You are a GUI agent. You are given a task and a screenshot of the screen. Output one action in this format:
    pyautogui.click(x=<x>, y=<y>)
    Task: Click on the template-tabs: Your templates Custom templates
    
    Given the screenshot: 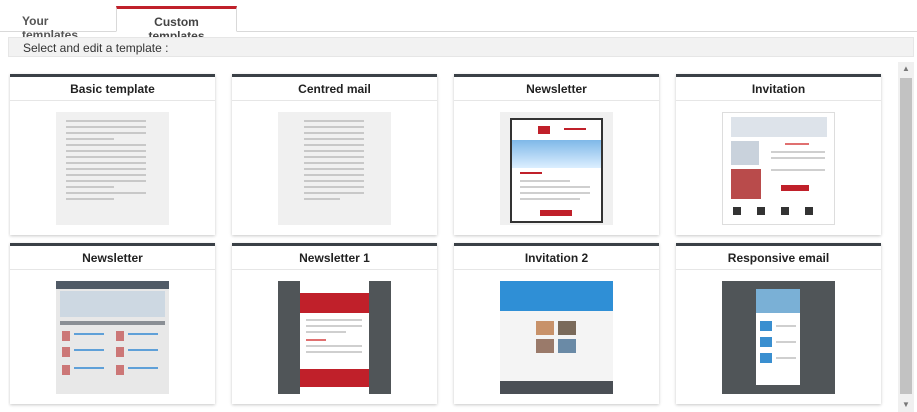 What is the action you would take?
    pyautogui.click(x=458, y=21)
    